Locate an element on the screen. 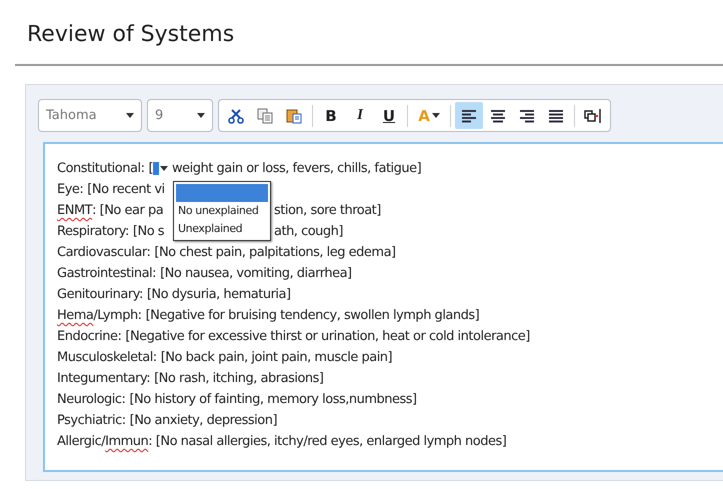 The height and width of the screenshot is (489, 723). section-text: [Negative for excessive thirst or urination, heat or cold intolerance] is located at coordinates (327, 336).